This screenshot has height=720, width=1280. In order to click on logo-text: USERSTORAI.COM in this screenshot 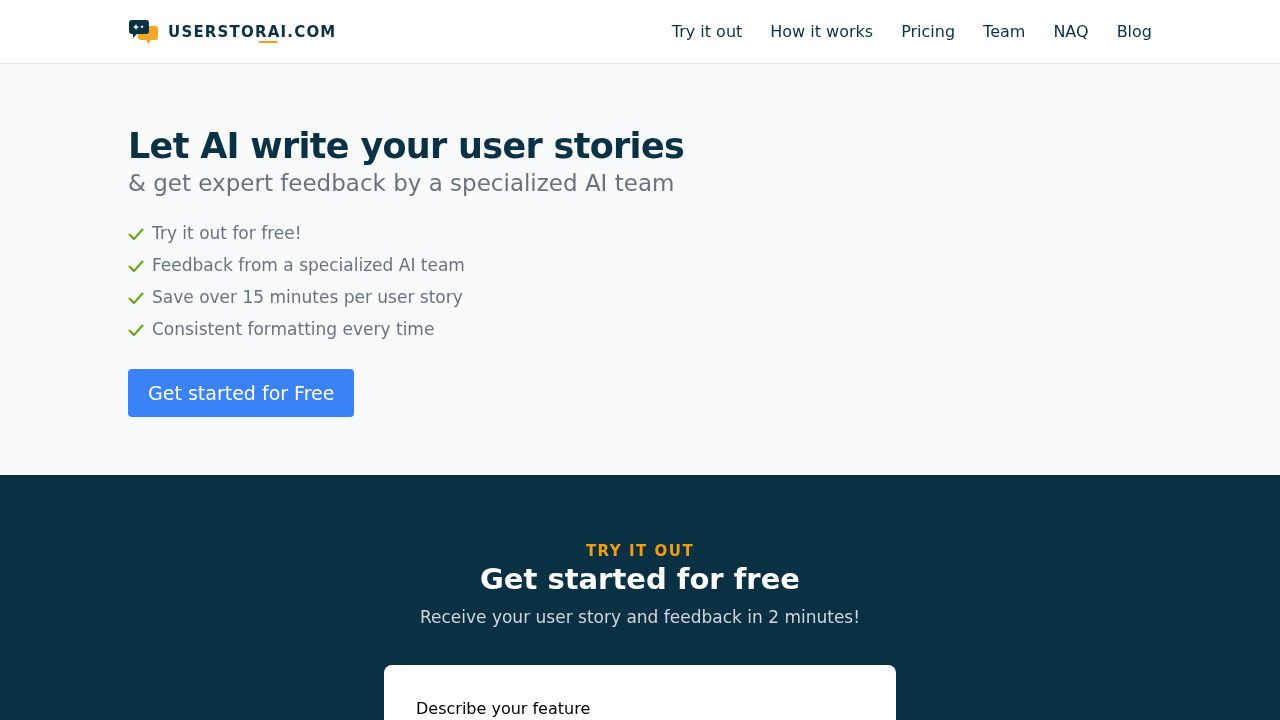, I will do `click(252, 31)`.